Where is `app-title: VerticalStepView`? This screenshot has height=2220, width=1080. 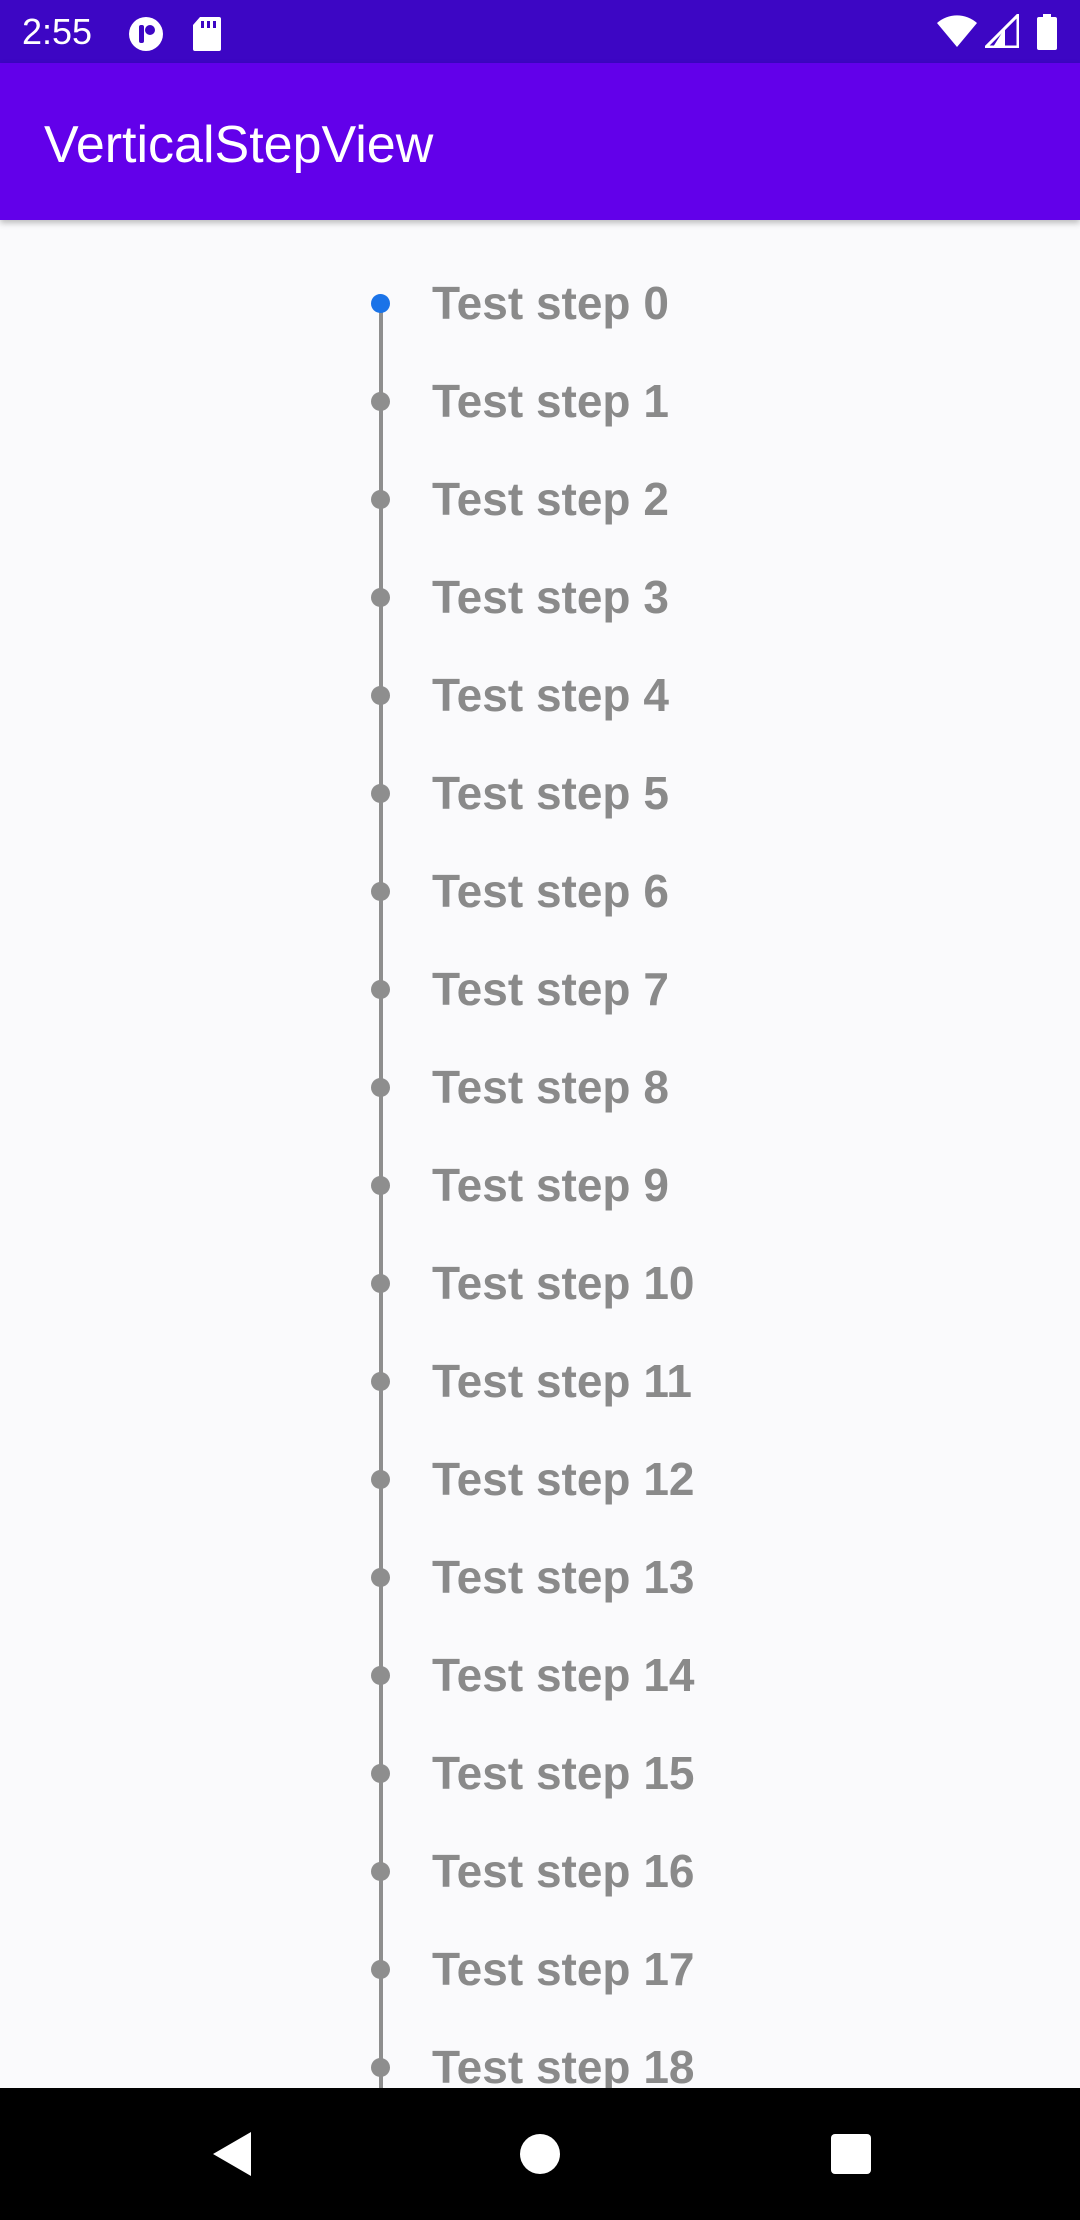 app-title: VerticalStepView is located at coordinates (239, 145).